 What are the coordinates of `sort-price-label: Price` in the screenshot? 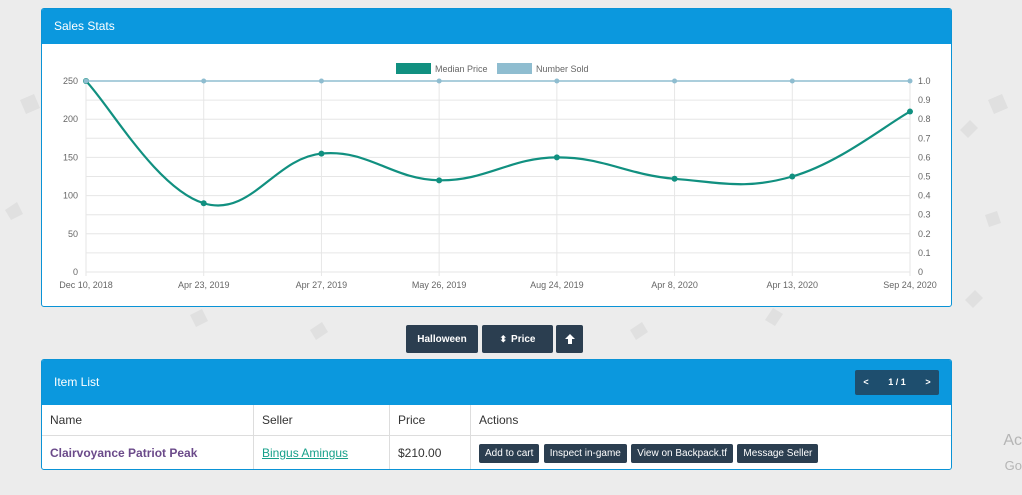 It's located at (523, 339).